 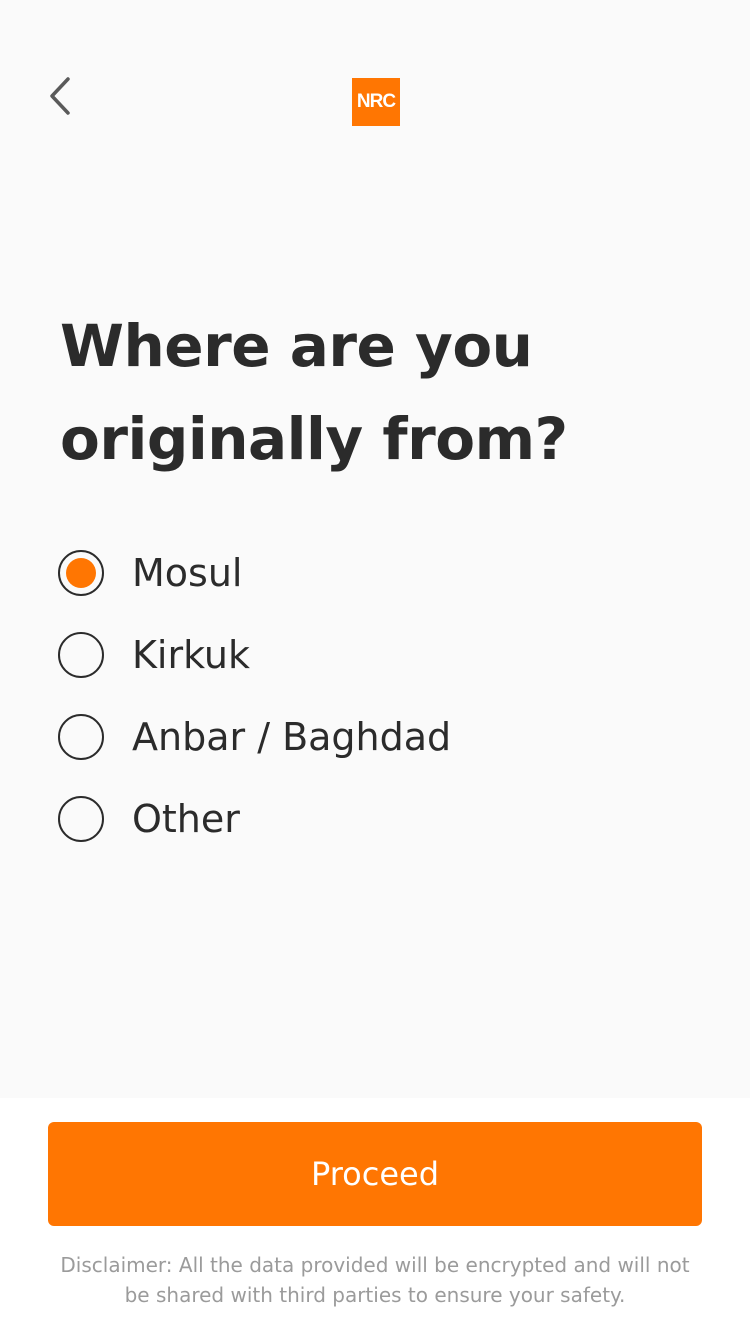 What do you see at coordinates (187, 573) in the screenshot?
I see `option-label: Mosul` at bounding box center [187, 573].